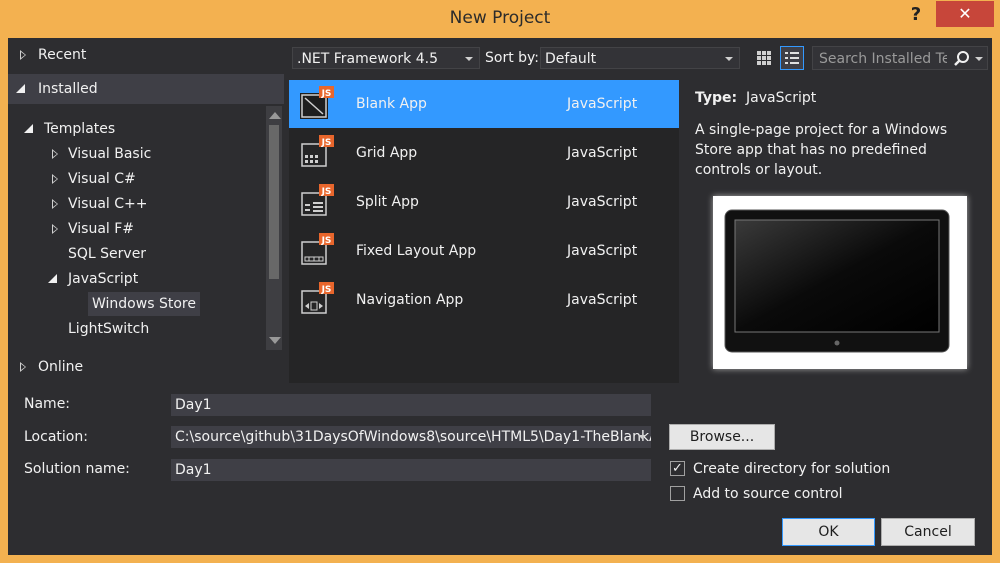  Describe the element at coordinates (883, 59) in the screenshot. I see `search-input` at that location.